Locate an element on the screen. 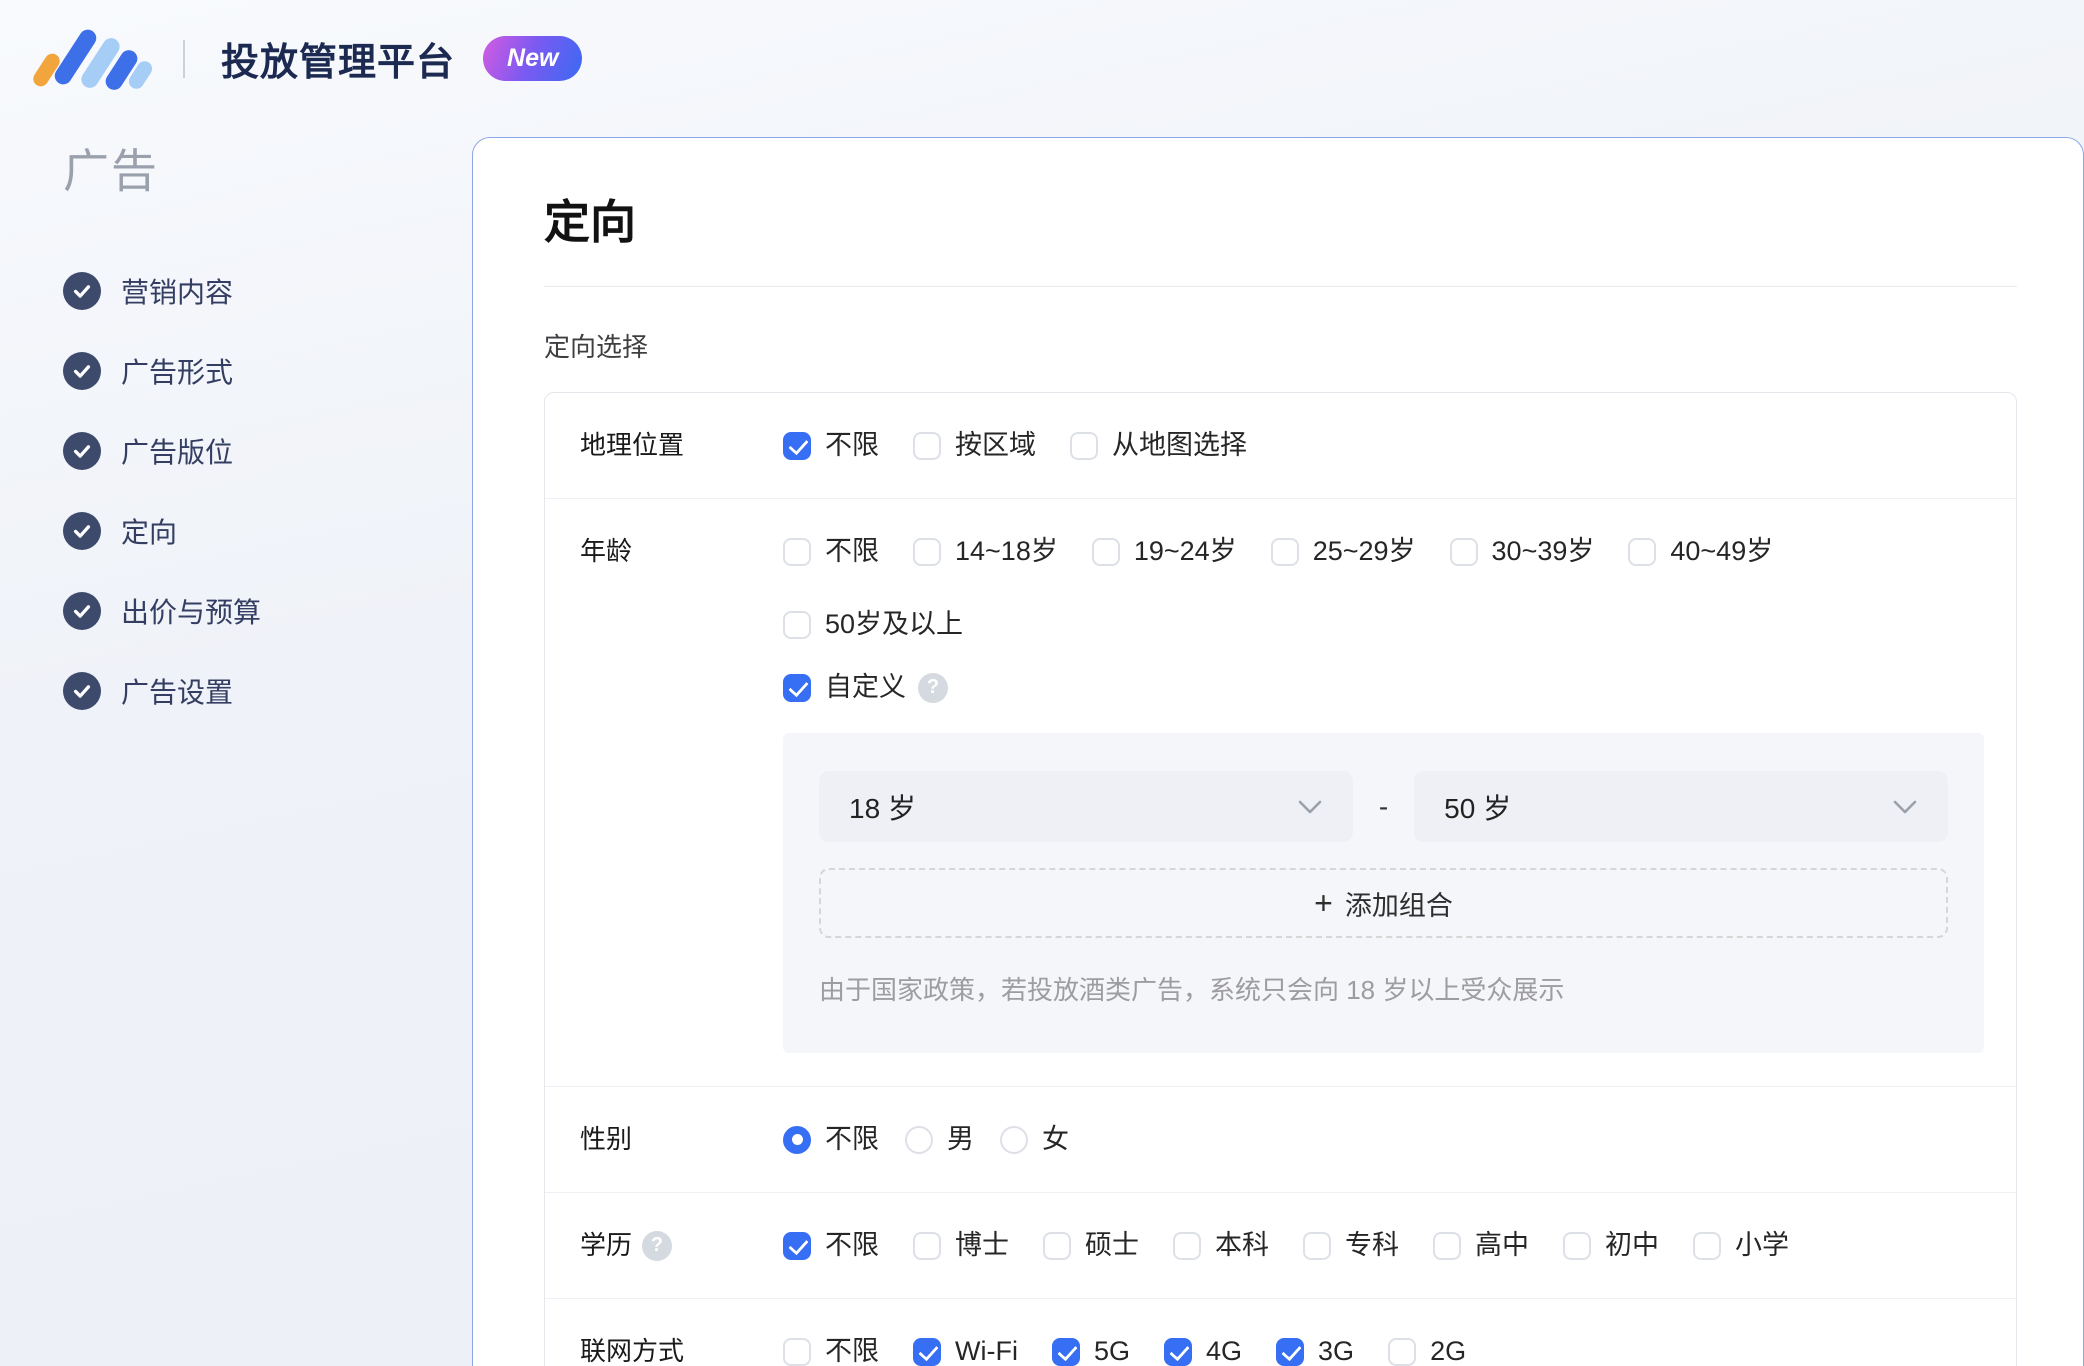 The width and height of the screenshot is (2084, 1366). row-gender: 性别 不限 男 女 is located at coordinates (1280, 1139).